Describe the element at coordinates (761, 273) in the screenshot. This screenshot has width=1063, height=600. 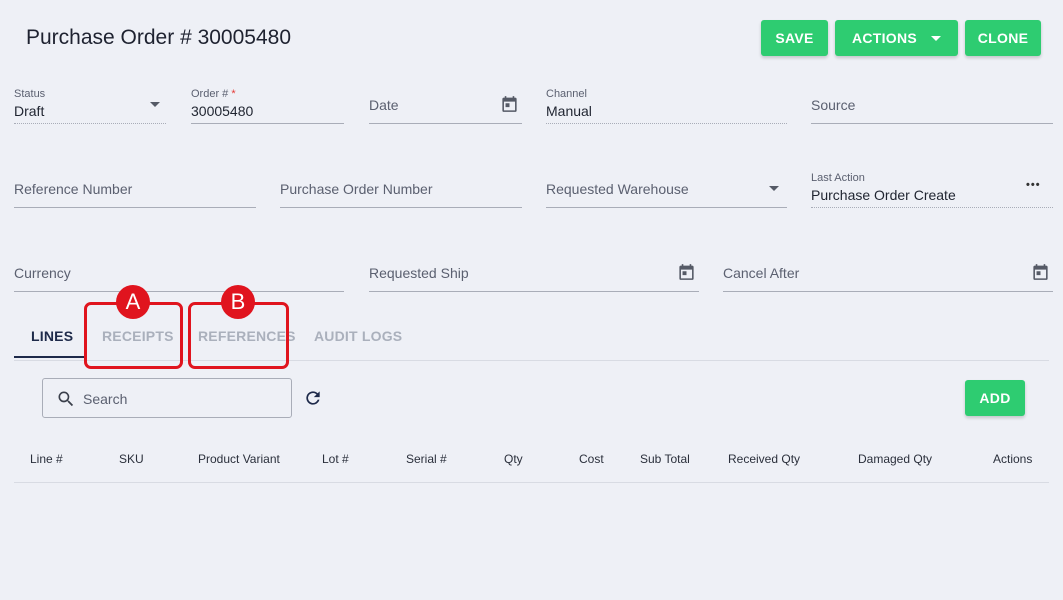
I see `cancel-after-placeholder: Cancel After` at that location.